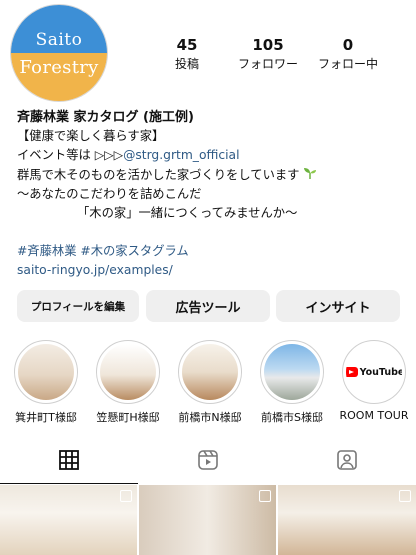 This screenshot has width=416, height=555. Describe the element at coordinates (187, 213) in the screenshot. I see `bio-line5: 「木の家」一緒につくってみませんか～` at that location.